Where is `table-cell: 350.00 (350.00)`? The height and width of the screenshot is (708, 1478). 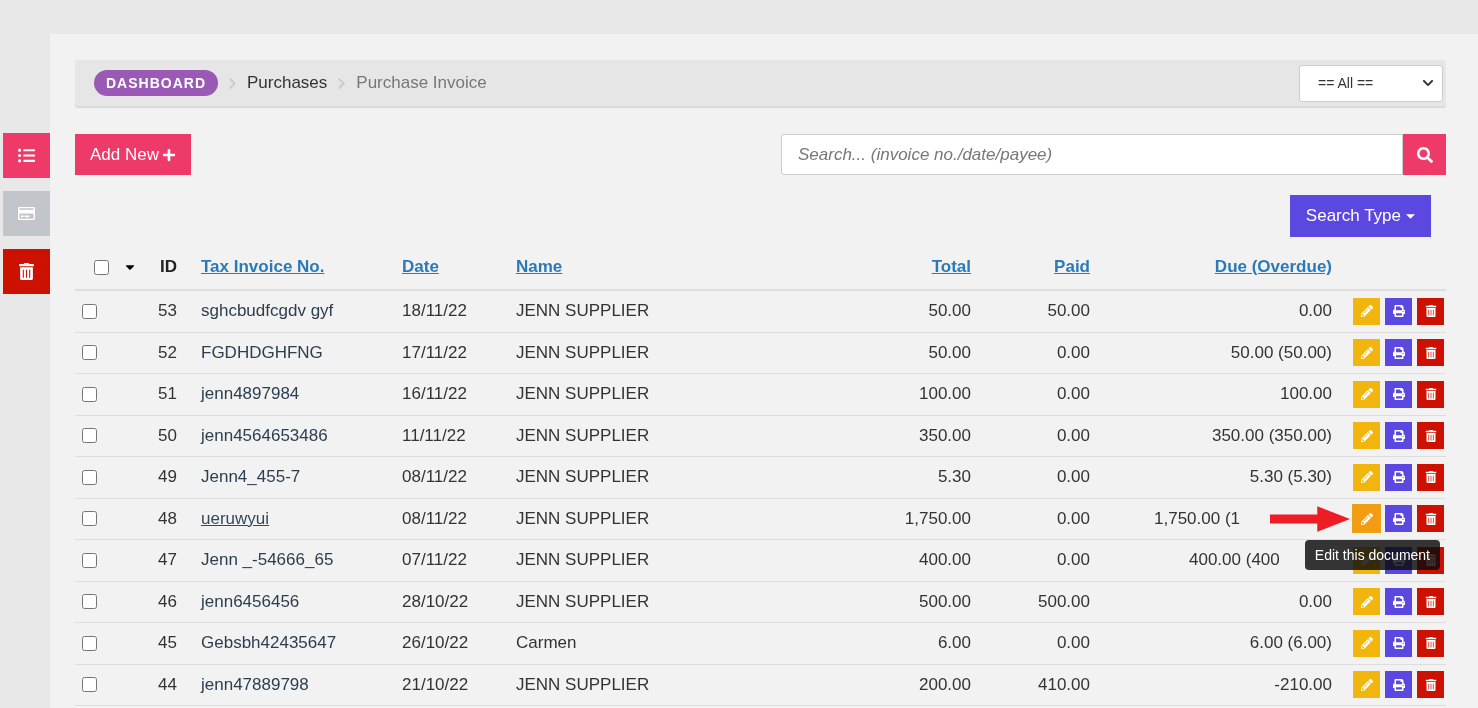 table-cell: 350.00 (350.00) is located at coordinates (1271, 435).